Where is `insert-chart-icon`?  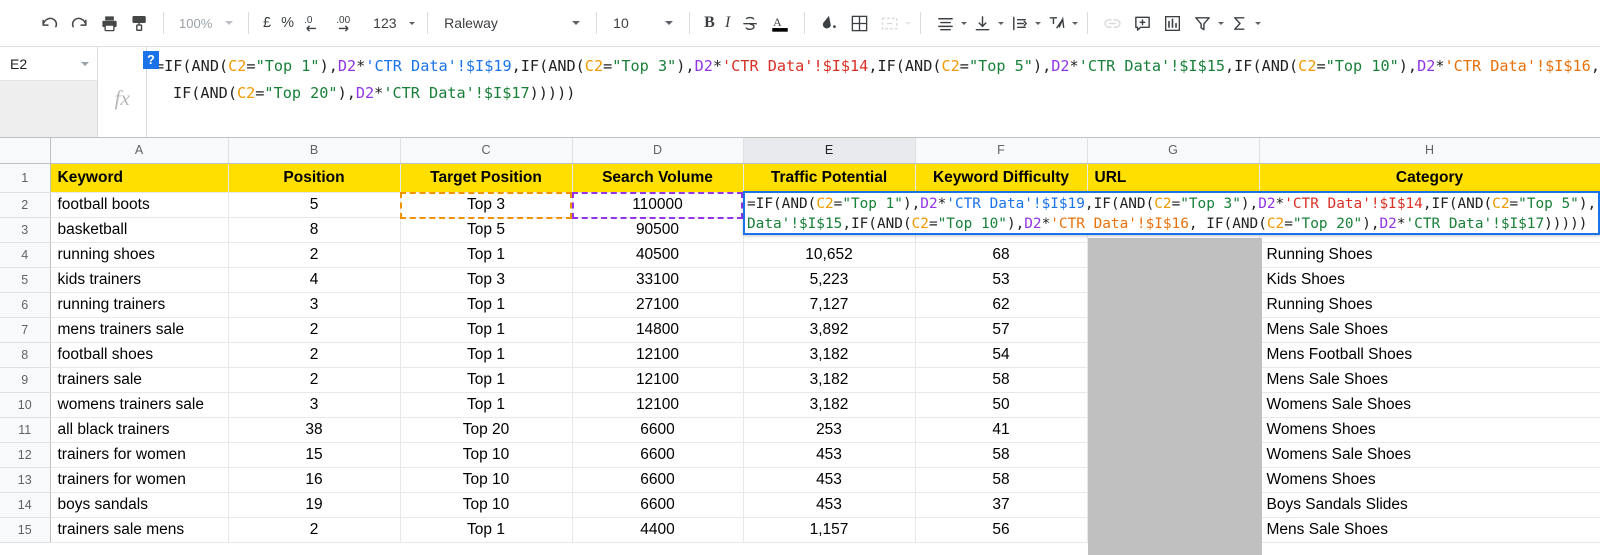 insert-chart-icon is located at coordinates (1172, 23).